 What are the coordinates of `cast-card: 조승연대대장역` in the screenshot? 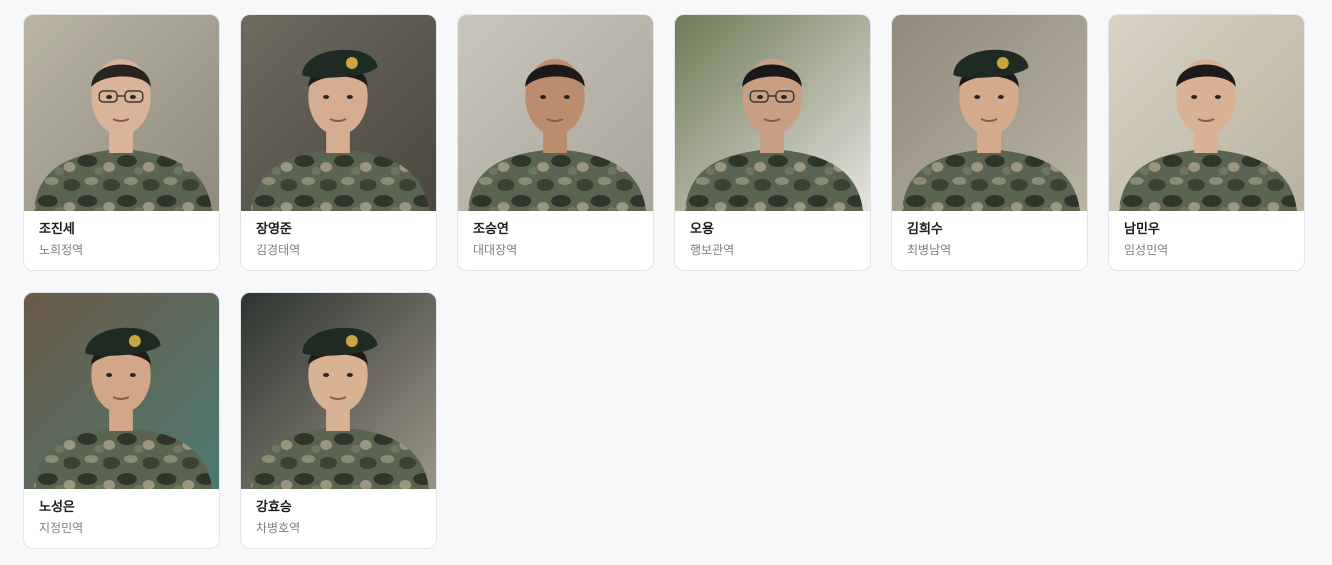 It's located at (555, 142).